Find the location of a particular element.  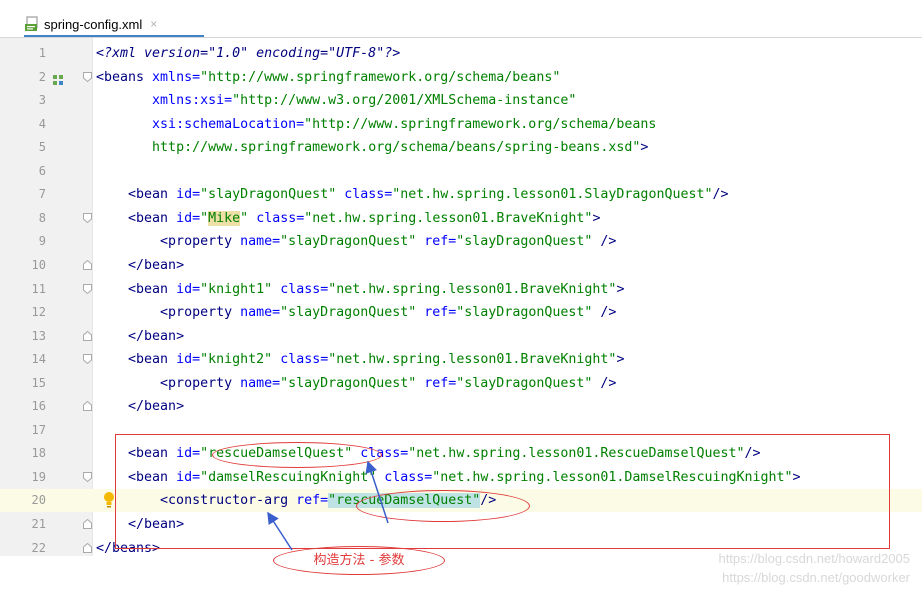

code-text: <?xml version="1.0" encoding="UTF-8"?> is located at coordinates (248, 53).